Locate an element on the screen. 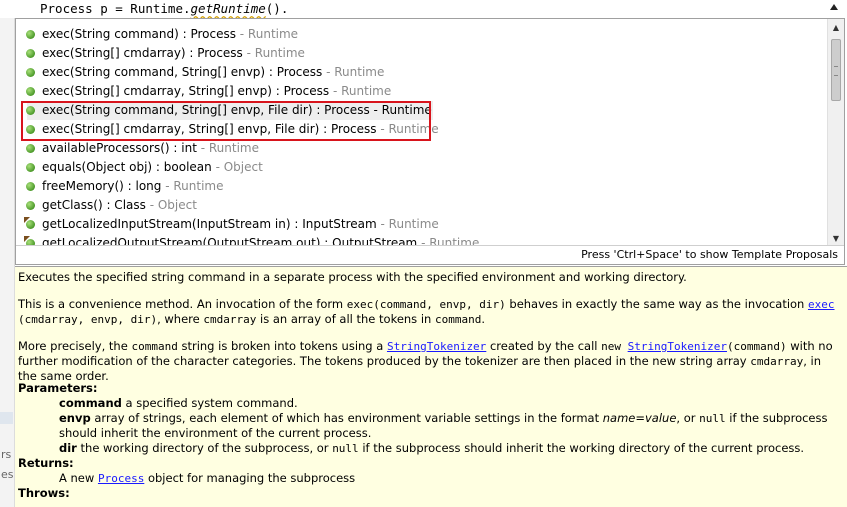 This screenshot has height=507, width=847. proposal-scrollbar: ▲ ▼ is located at coordinates (835, 133).